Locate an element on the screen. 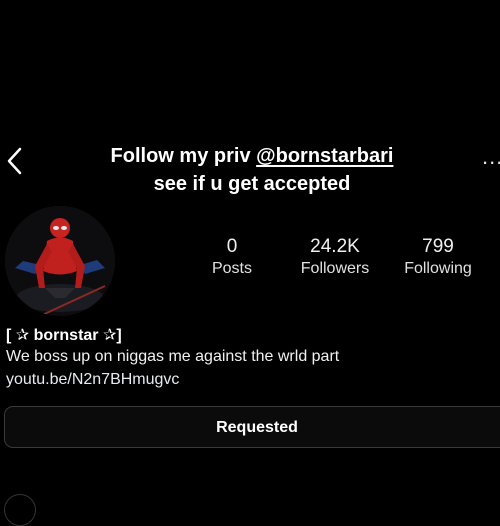  posts-count: 0 is located at coordinates (232, 246).